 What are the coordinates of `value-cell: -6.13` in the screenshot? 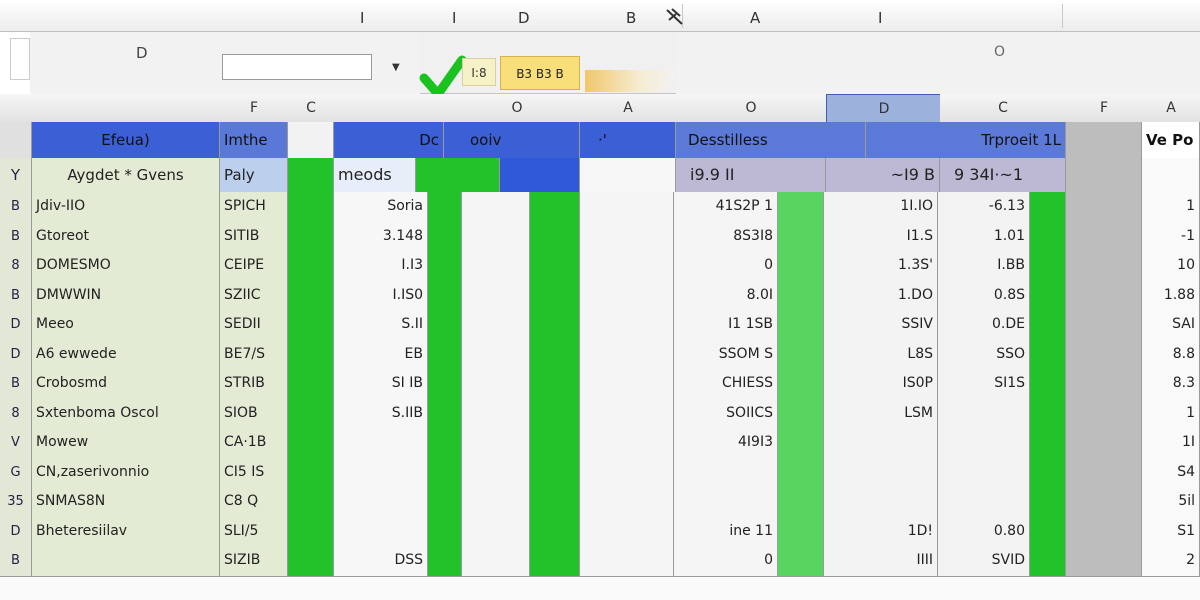 It's located at (984, 207).